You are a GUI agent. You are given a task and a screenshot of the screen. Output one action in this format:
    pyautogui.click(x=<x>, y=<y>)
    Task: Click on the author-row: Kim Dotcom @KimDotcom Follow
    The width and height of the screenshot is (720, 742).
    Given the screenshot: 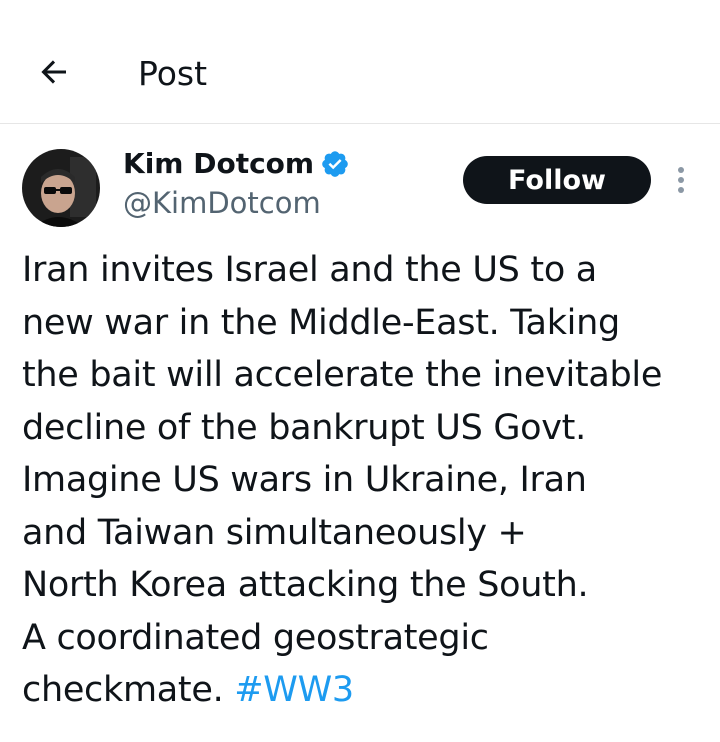 What is the action you would take?
    pyautogui.click(x=360, y=179)
    